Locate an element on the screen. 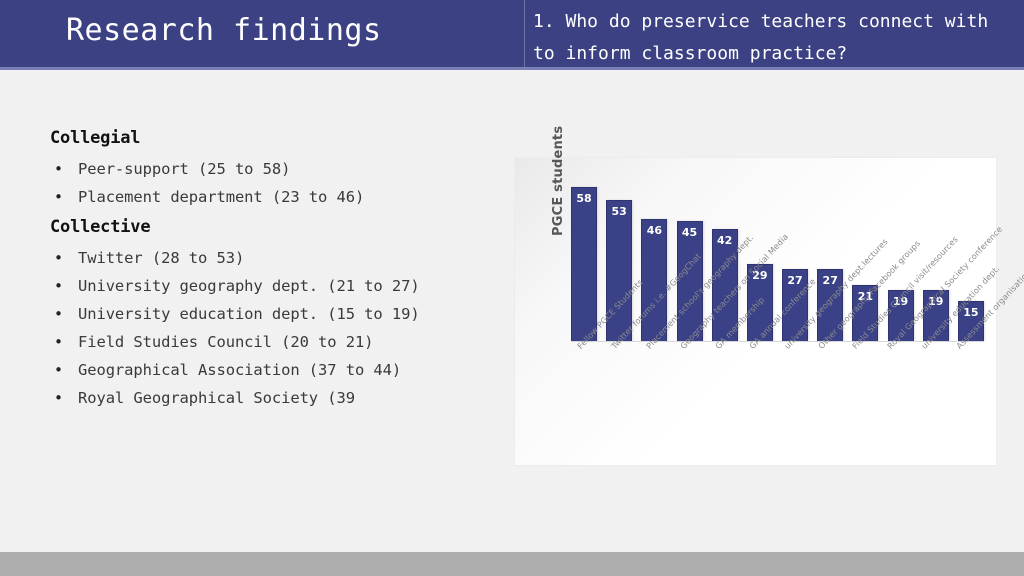 This screenshot has width=1024, height=576. list-item: • University education dept. (15 to 19) is located at coordinates (250, 314).